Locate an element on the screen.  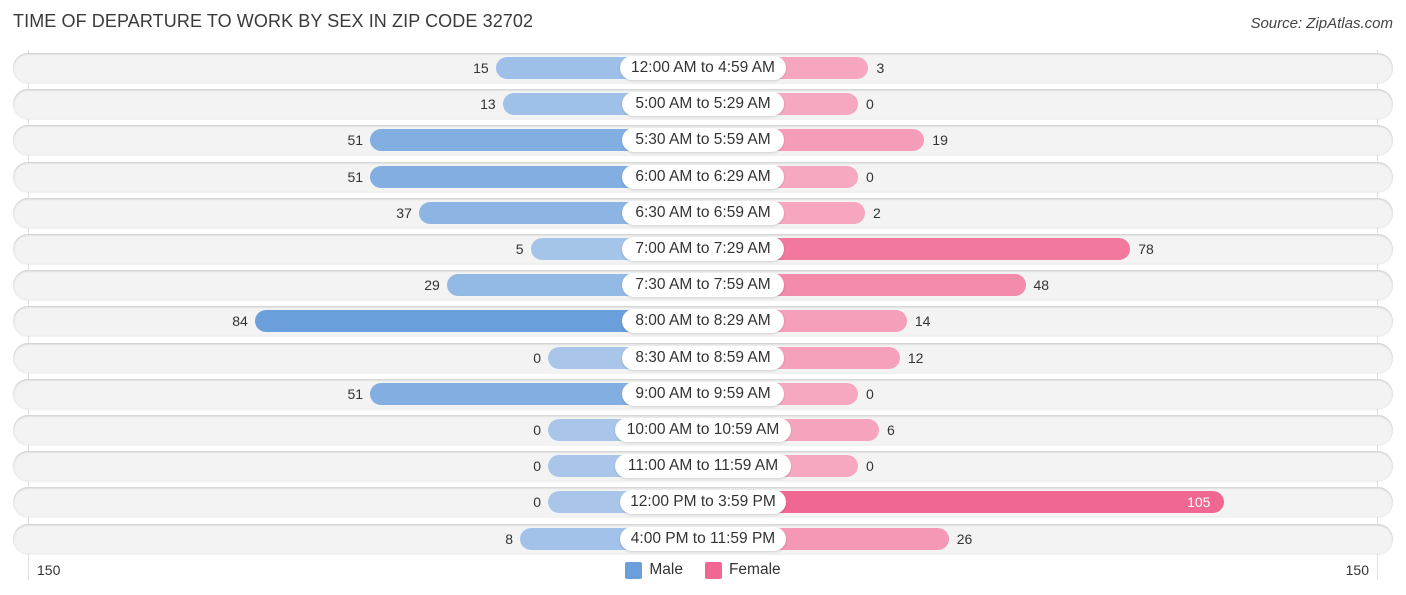
category-label: 7:00 AM to 7:29 AM is located at coordinates (703, 249).